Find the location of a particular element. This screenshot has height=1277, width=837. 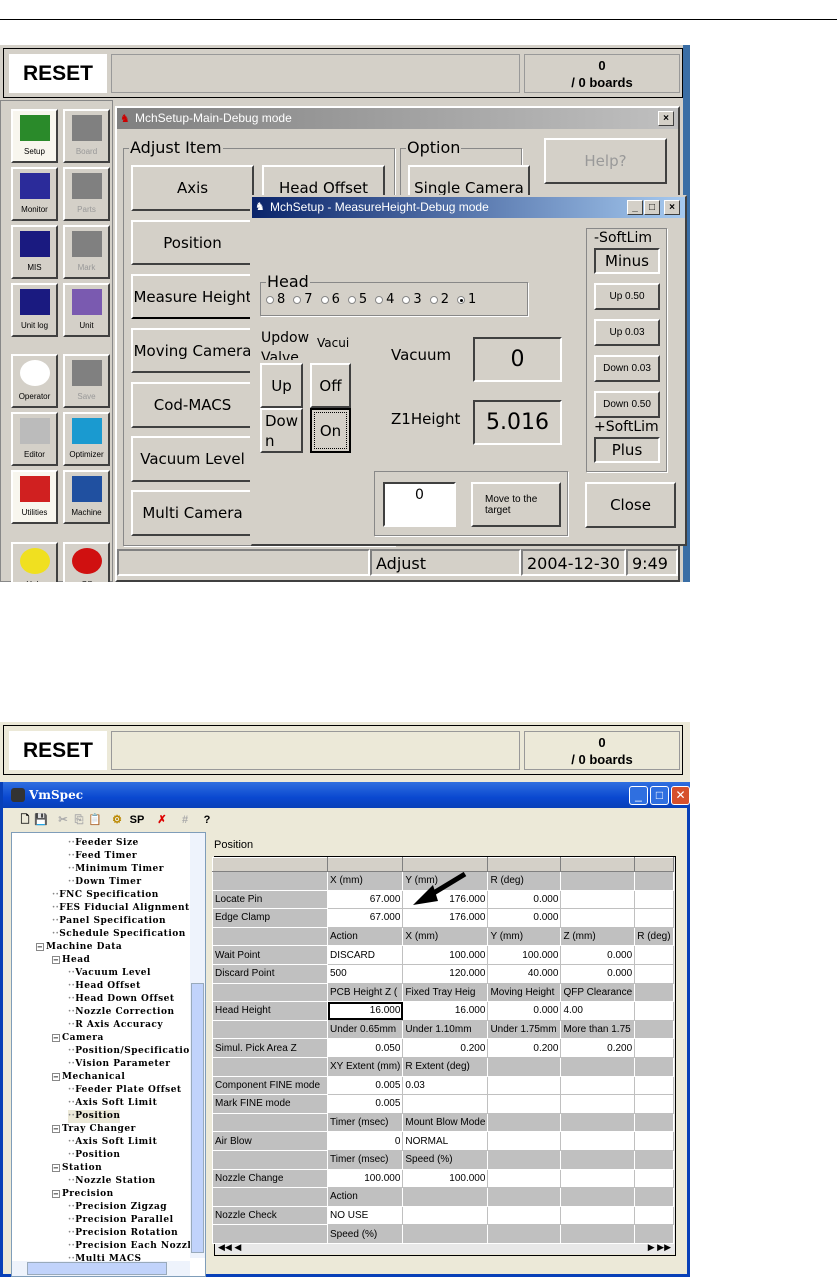

tree-item: ··Feeder Size is located at coordinates (103, 843).